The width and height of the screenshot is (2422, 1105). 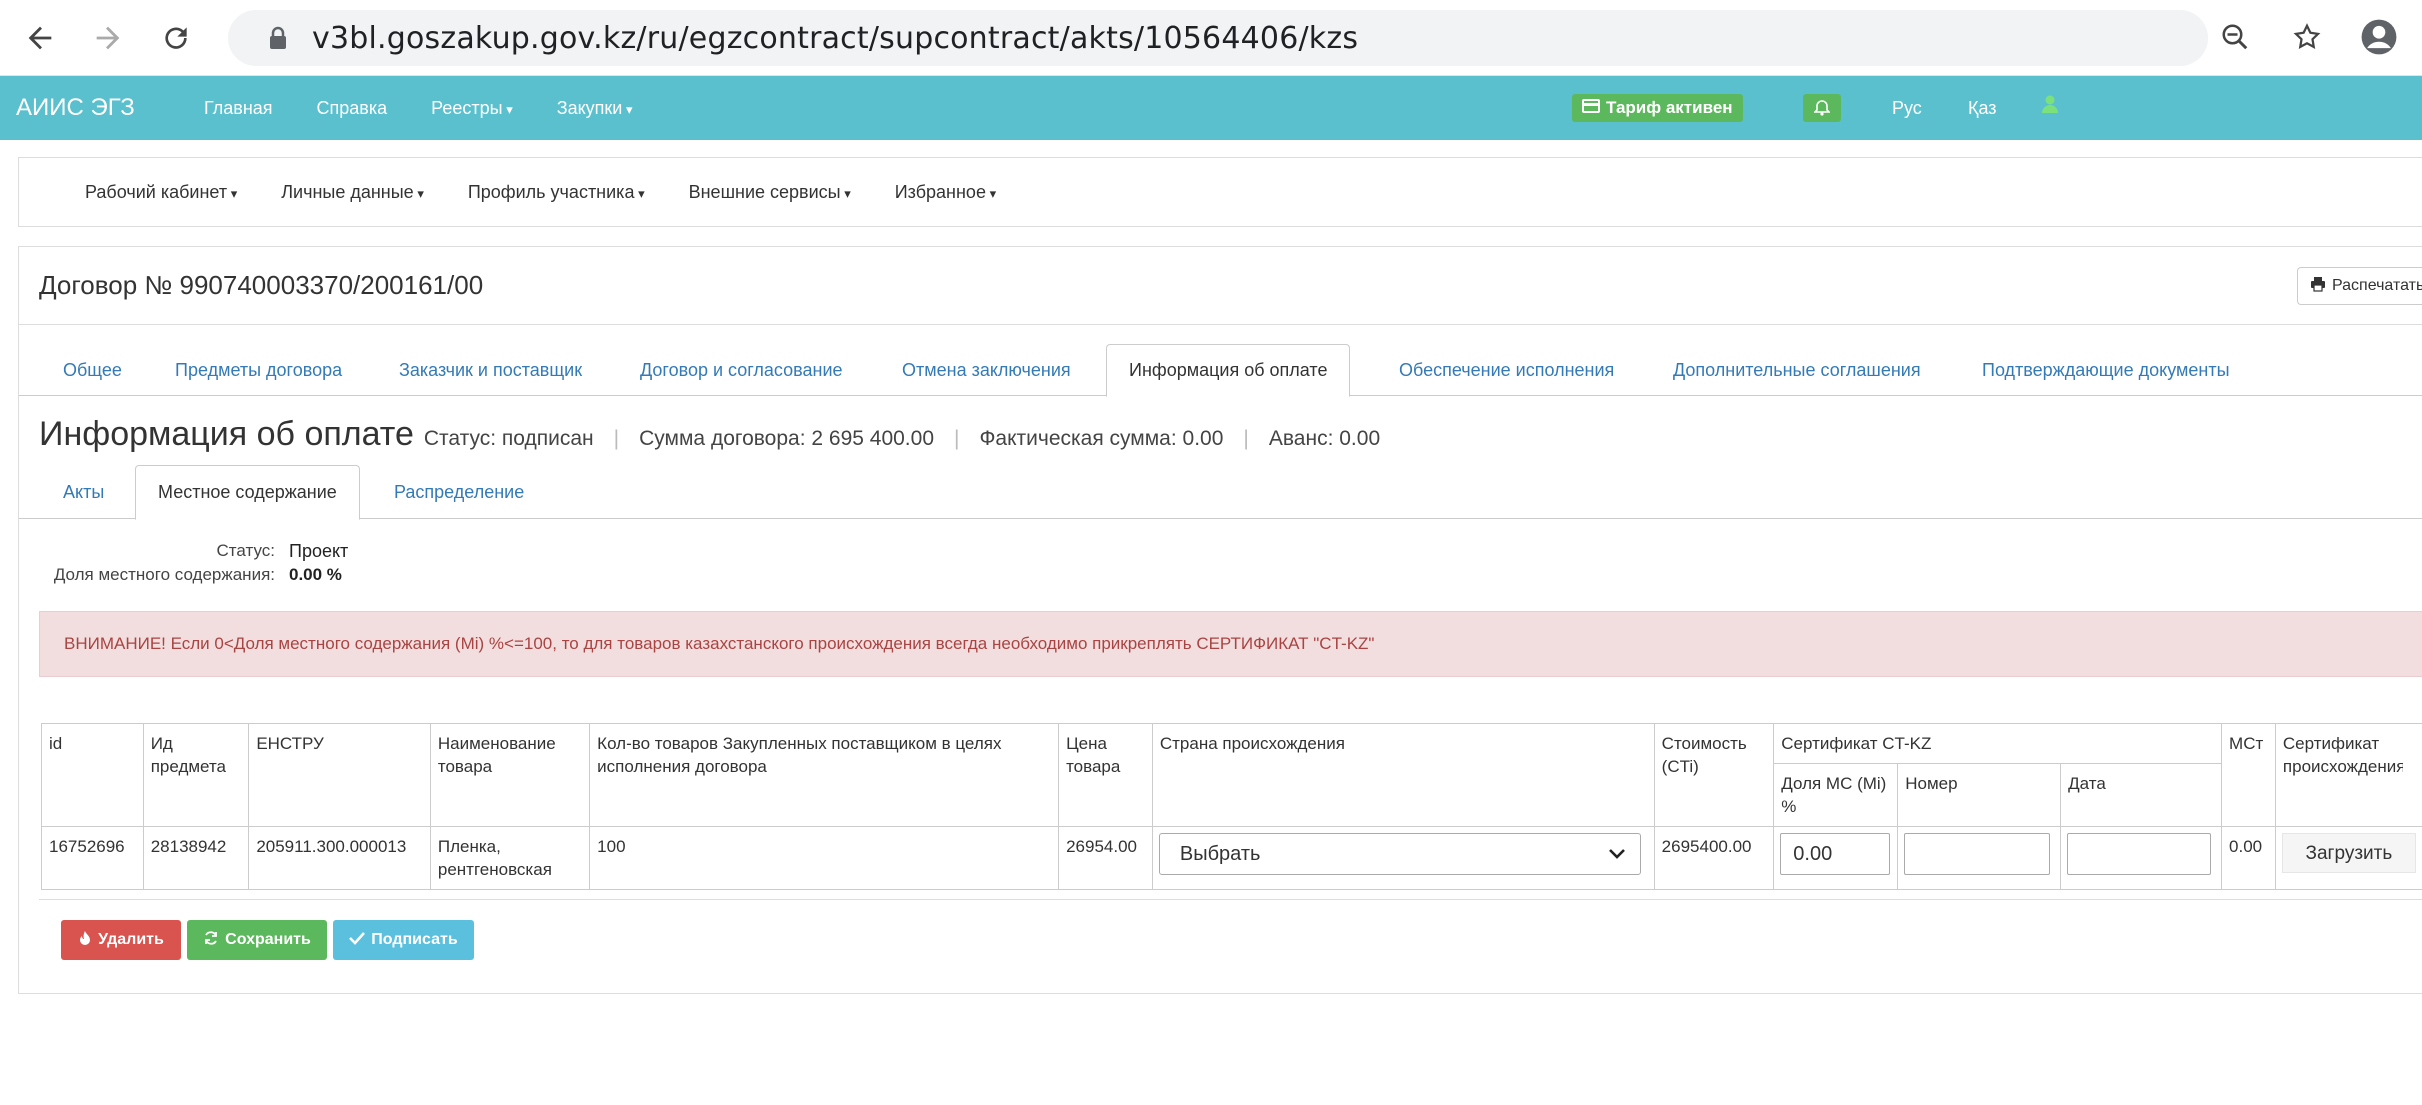 What do you see at coordinates (352, 192) in the screenshot?
I see `submenu-personal-data: Личные данные` at bounding box center [352, 192].